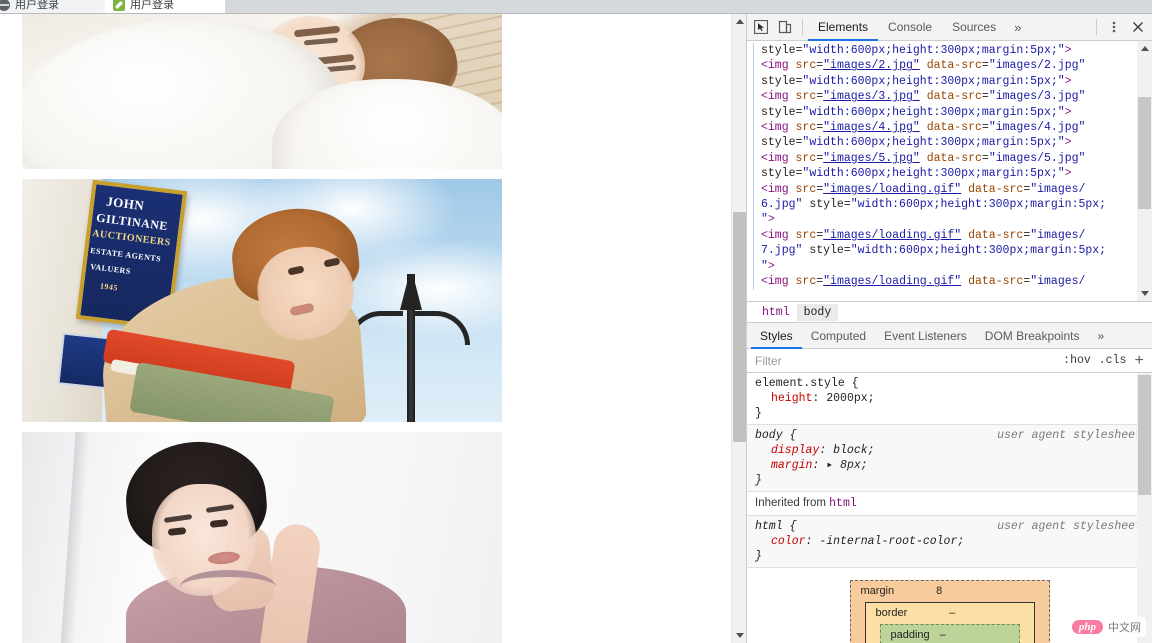 Image resolution: width=1152 pixels, height=643 pixels. I want to click on box-model-padding-label: padding, so click(910, 635).